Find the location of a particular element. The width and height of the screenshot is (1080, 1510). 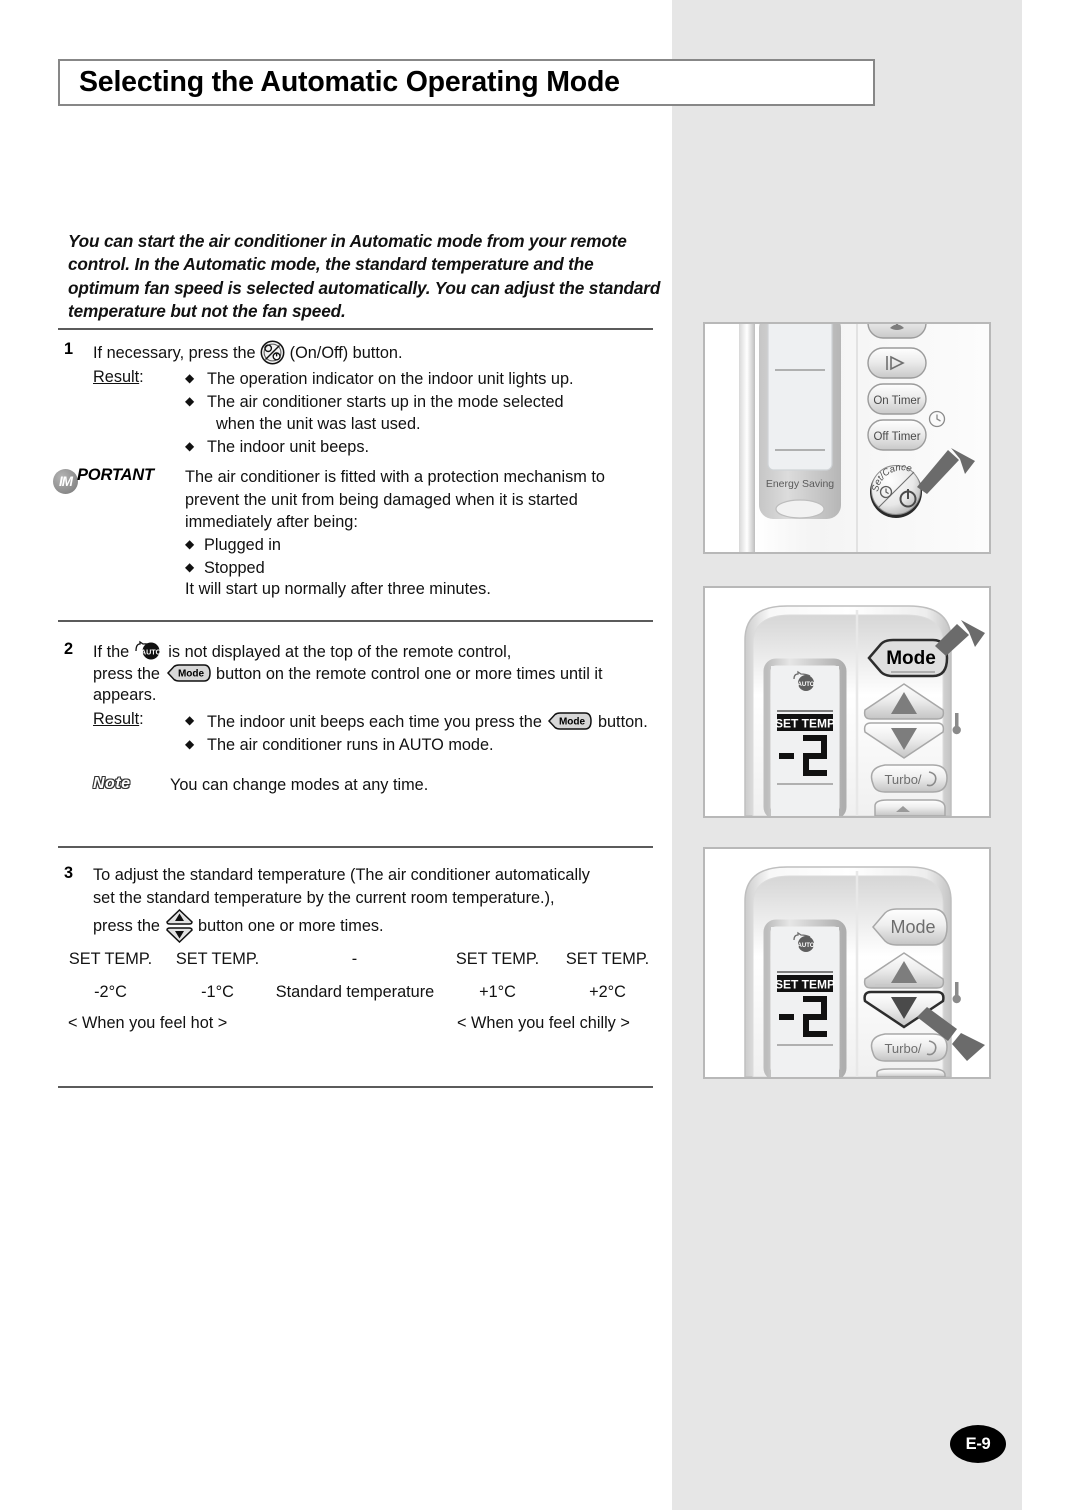

temp-value-4: +2°C is located at coordinates (607, 992).